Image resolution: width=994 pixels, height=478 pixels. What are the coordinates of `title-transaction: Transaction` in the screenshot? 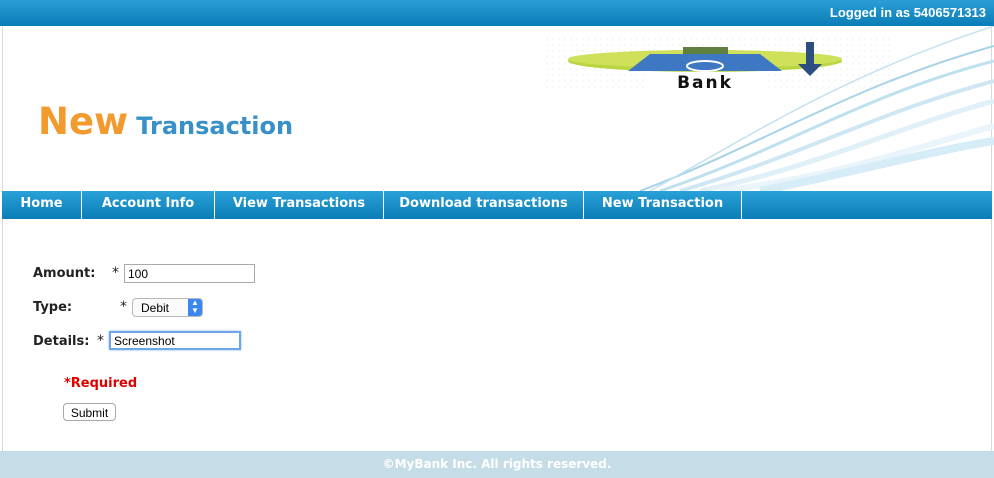 It's located at (215, 126).